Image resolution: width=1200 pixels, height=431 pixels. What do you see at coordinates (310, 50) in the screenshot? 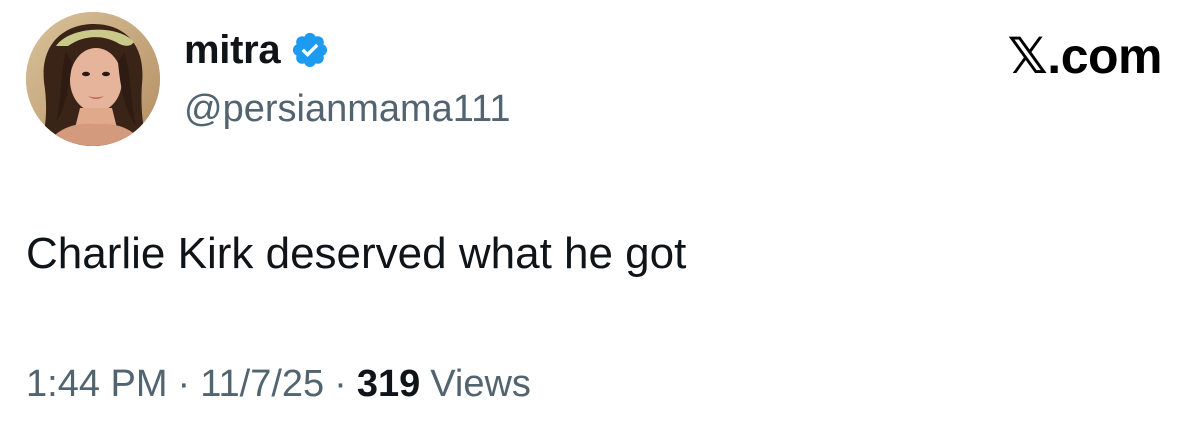
I see `verified-badge-icon` at bounding box center [310, 50].